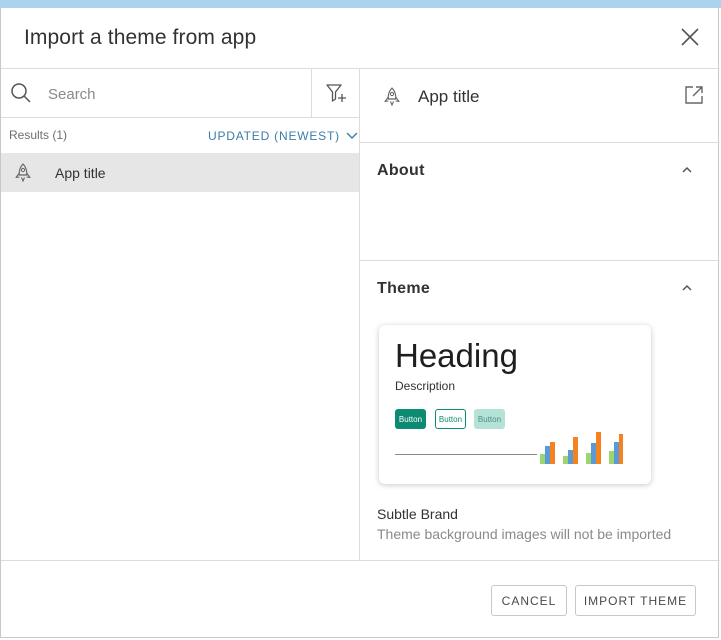 The image size is (721, 640). Describe the element at coordinates (38, 135) in the screenshot. I see `results-count: Results (1)` at that location.